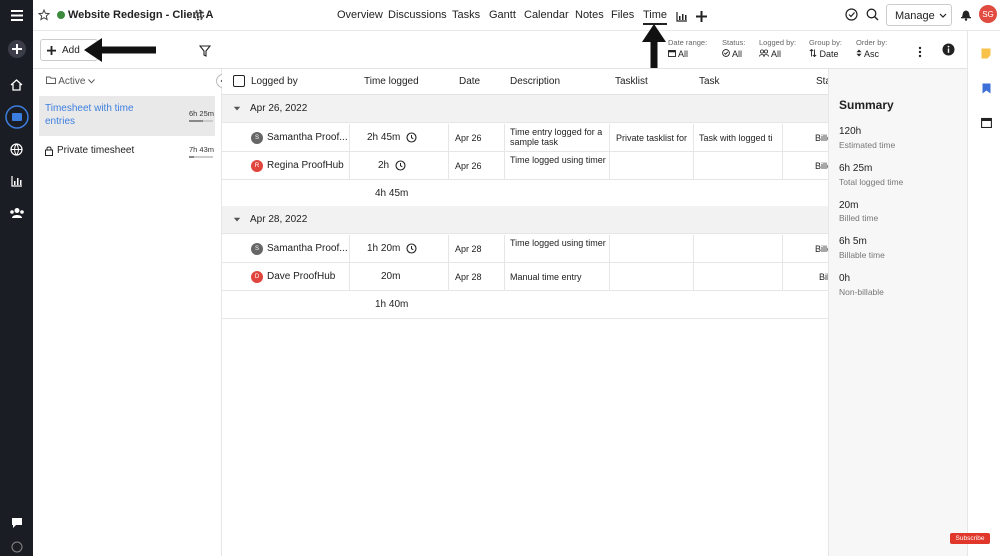 This screenshot has height=556, width=1000. I want to click on order-by-filter: Order by: Asc, so click(871, 48).